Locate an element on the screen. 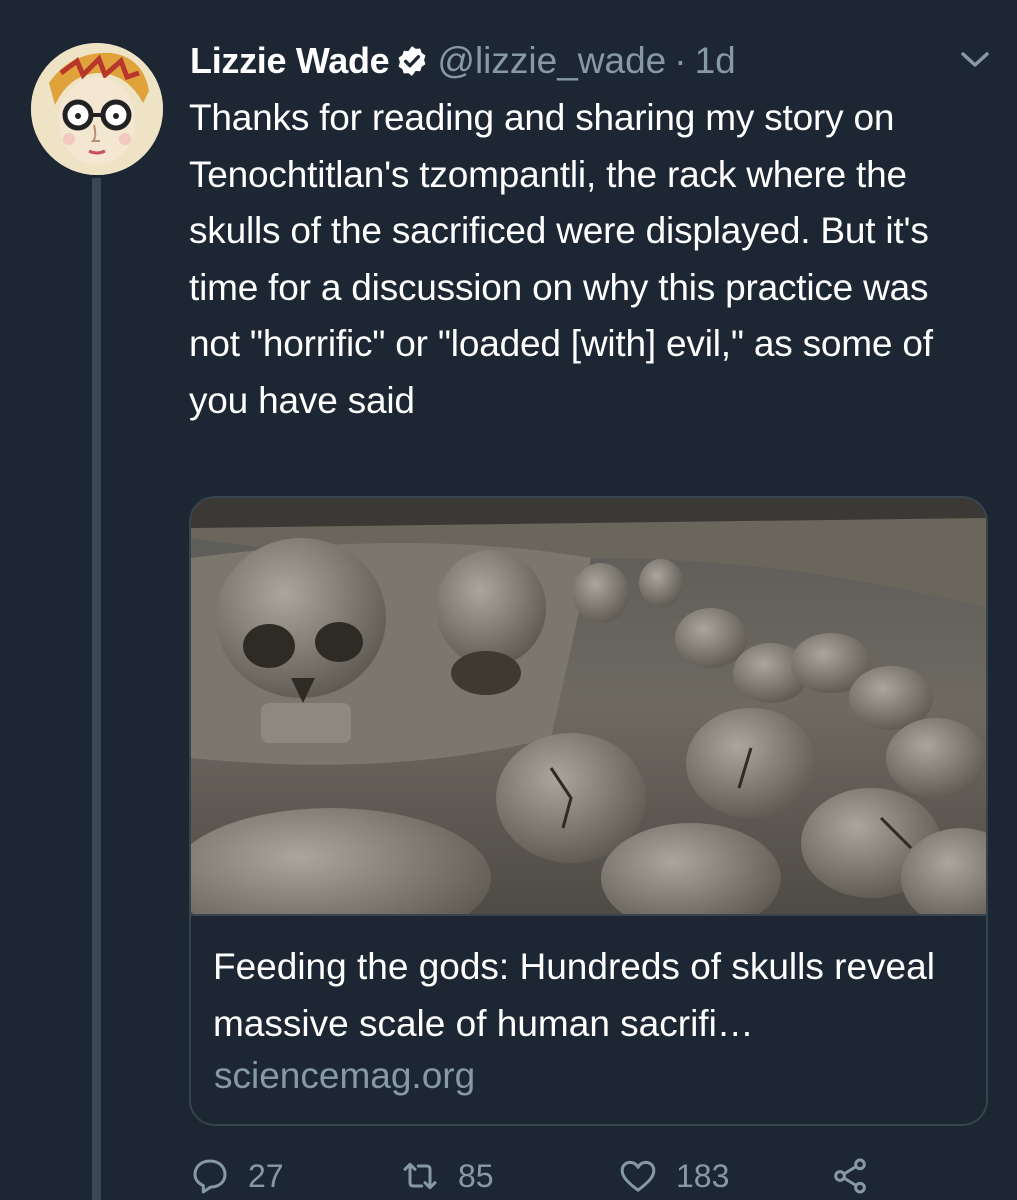 The height and width of the screenshot is (1200, 1017). verified-badge-icon is located at coordinates (412, 61).